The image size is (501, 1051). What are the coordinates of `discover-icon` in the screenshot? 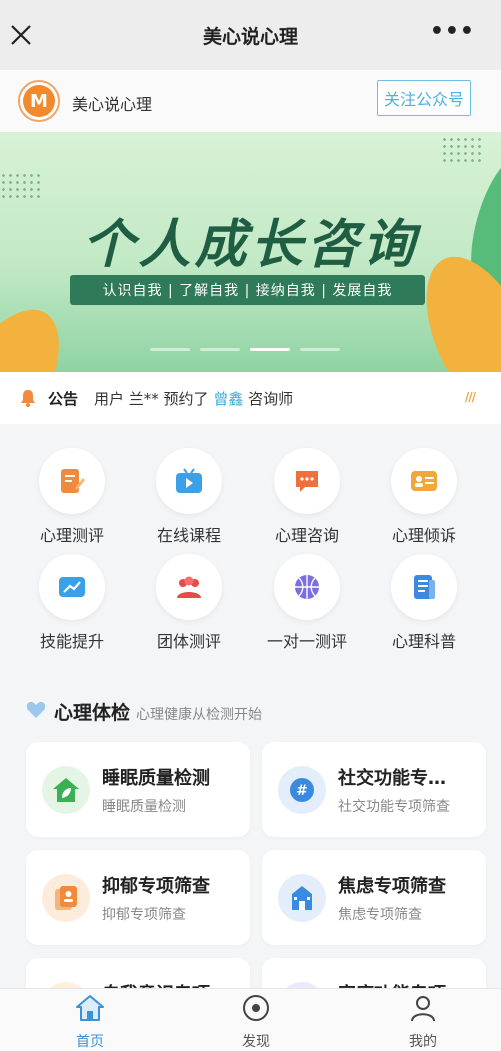 It's located at (256, 1008).